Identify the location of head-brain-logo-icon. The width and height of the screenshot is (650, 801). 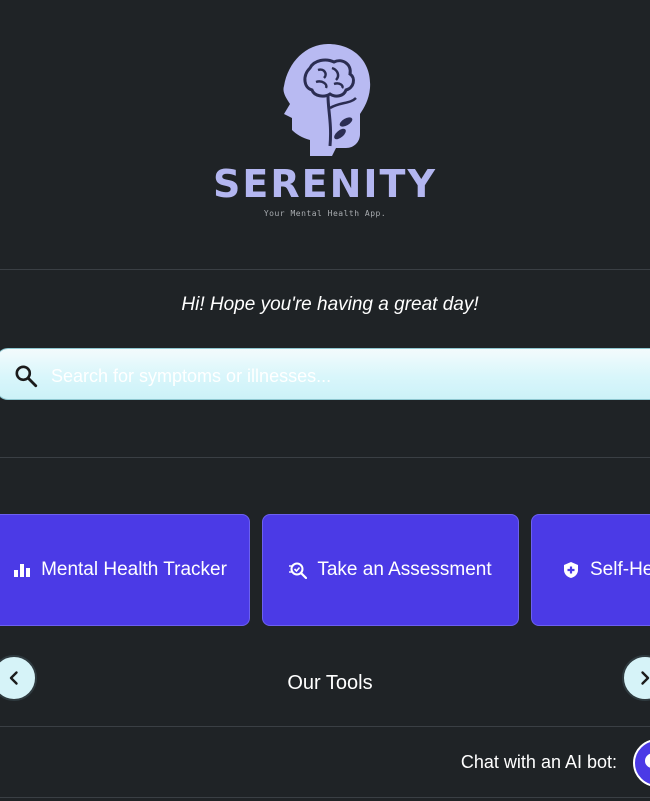
(327, 100).